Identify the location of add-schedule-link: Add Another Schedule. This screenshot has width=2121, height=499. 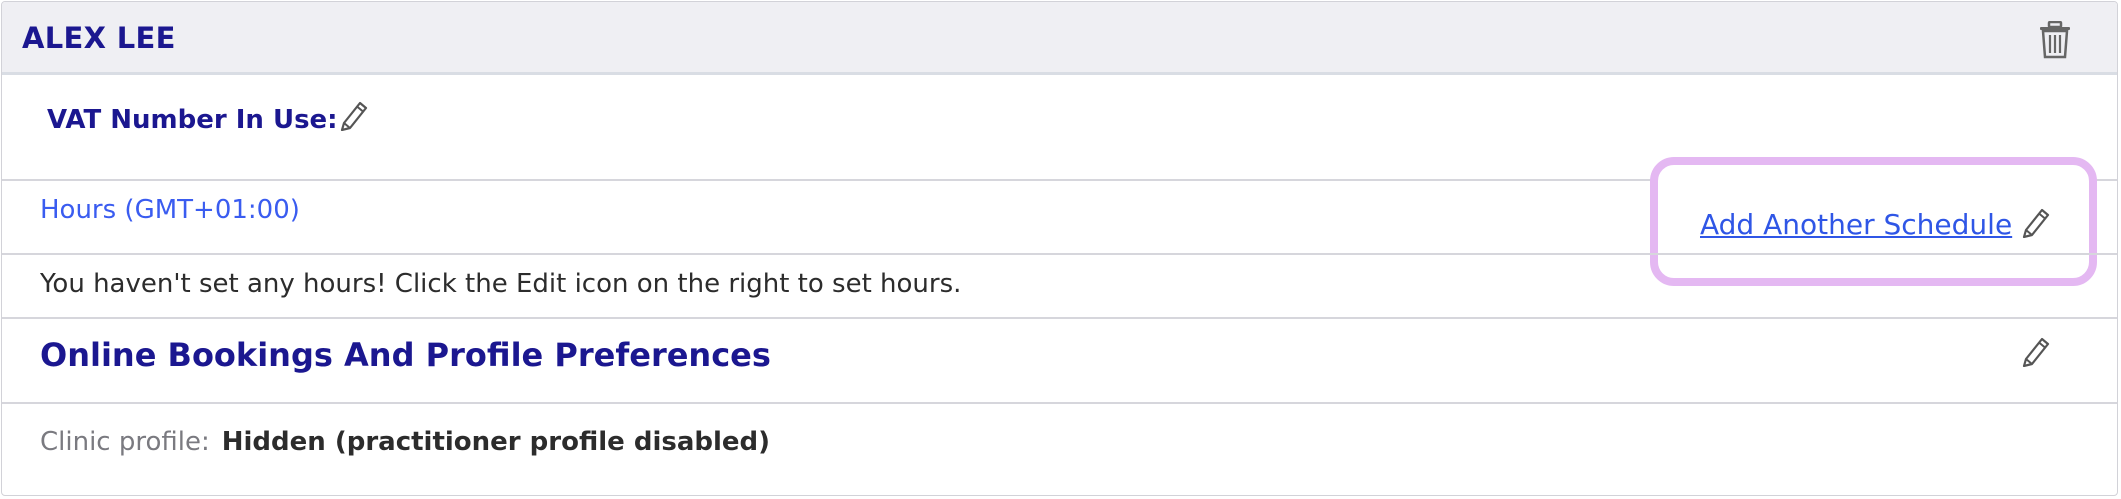
(1856, 224).